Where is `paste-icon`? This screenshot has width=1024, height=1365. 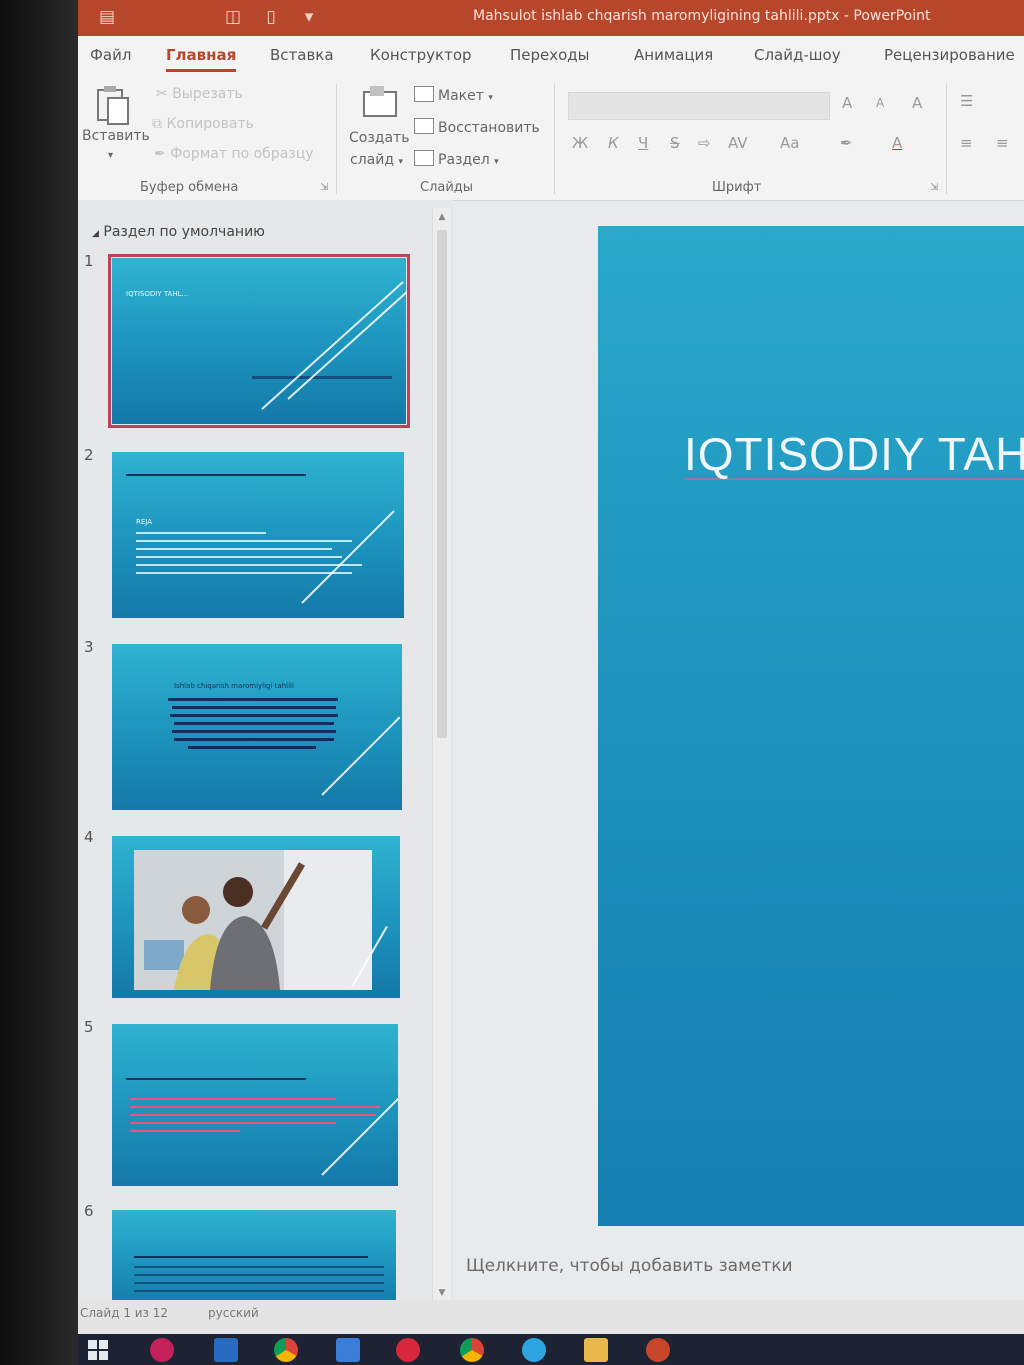 paste-icon is located at coordinates (117, 104).